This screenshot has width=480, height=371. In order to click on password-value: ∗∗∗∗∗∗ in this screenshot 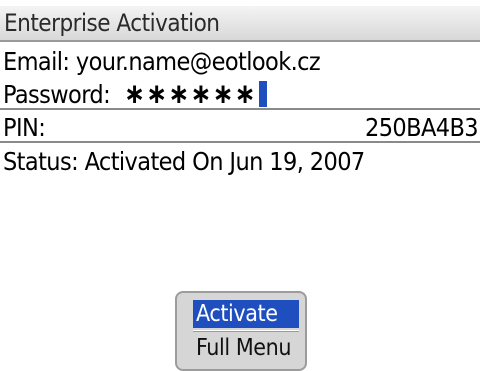, I will do `click(190, 93)`.